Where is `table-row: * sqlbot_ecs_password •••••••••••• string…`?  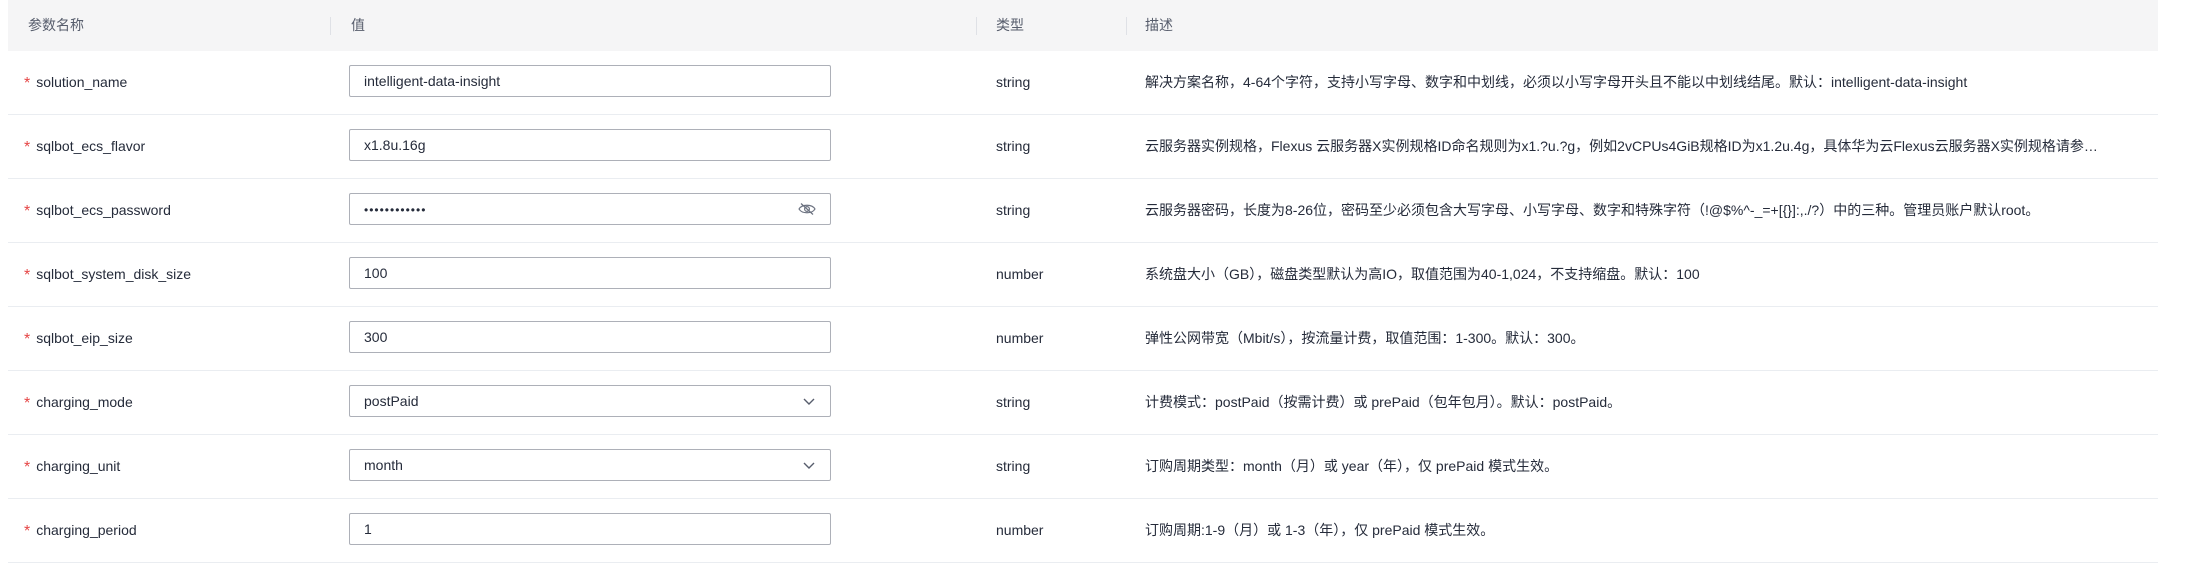
table-row: * sqlbot_ecs_password •••••••••••• string… is located at coordinates (1083, 211).